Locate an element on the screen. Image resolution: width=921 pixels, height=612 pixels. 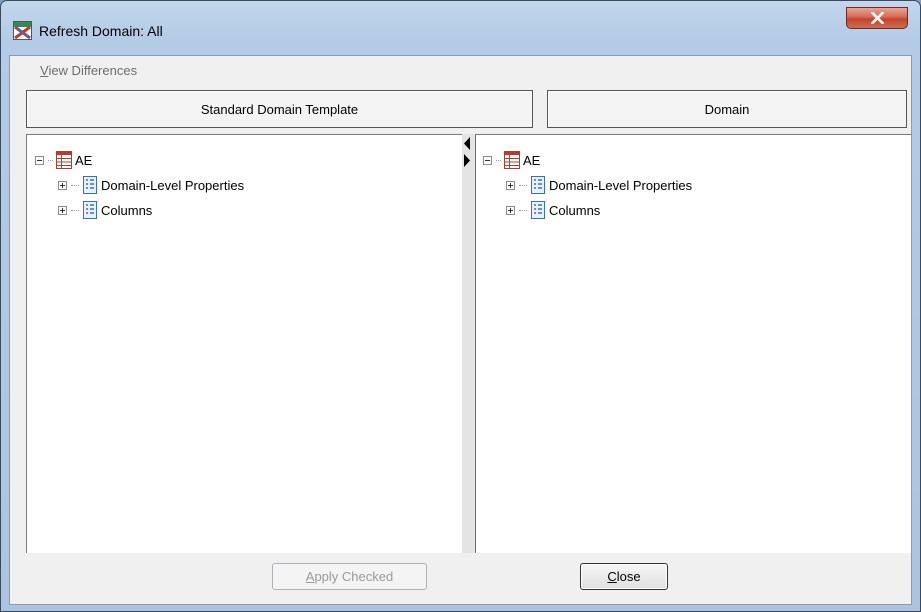
refresh-domain-icon is located at coordinates (22, 30).